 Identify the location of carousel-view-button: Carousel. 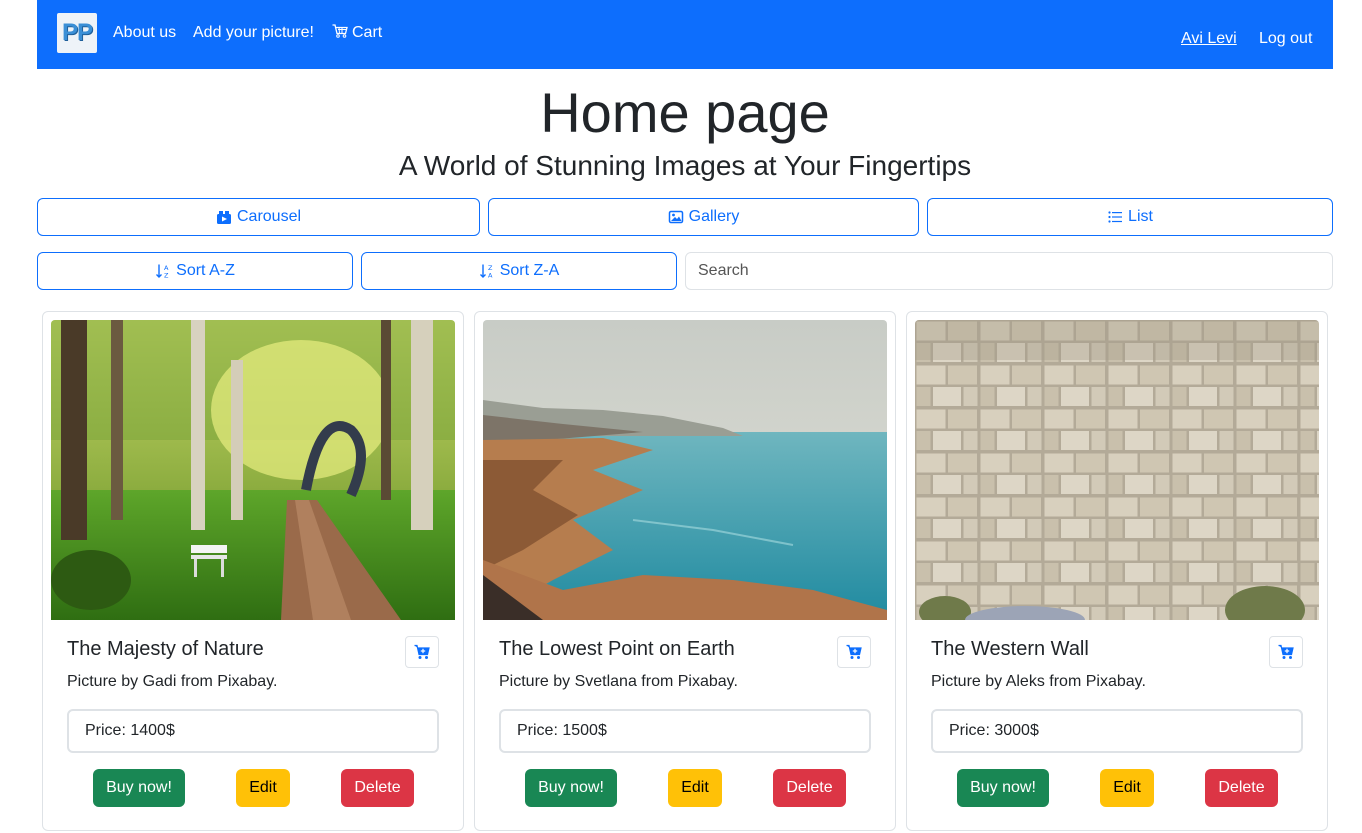
(258, 217).